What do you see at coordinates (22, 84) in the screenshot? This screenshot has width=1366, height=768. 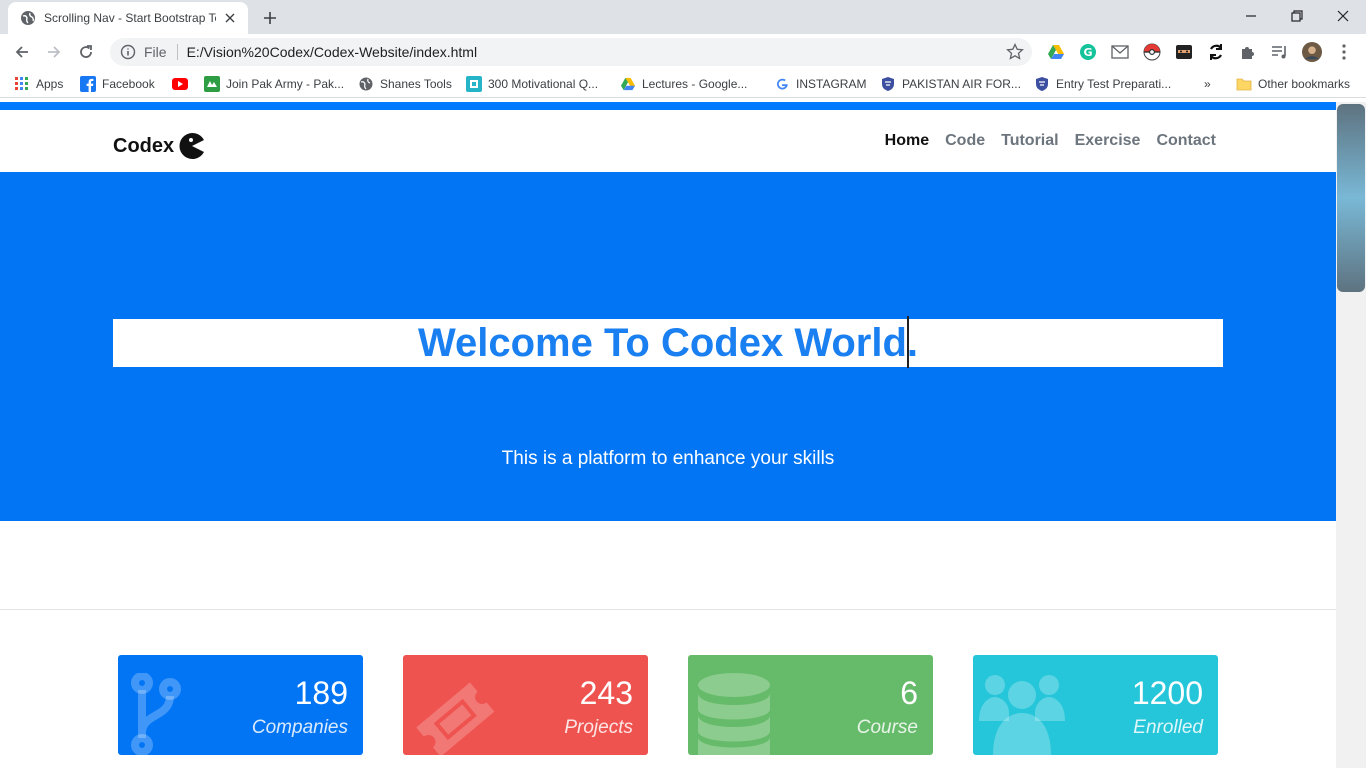 I see `apps-grid-icon` at bounding box center [22, 84].